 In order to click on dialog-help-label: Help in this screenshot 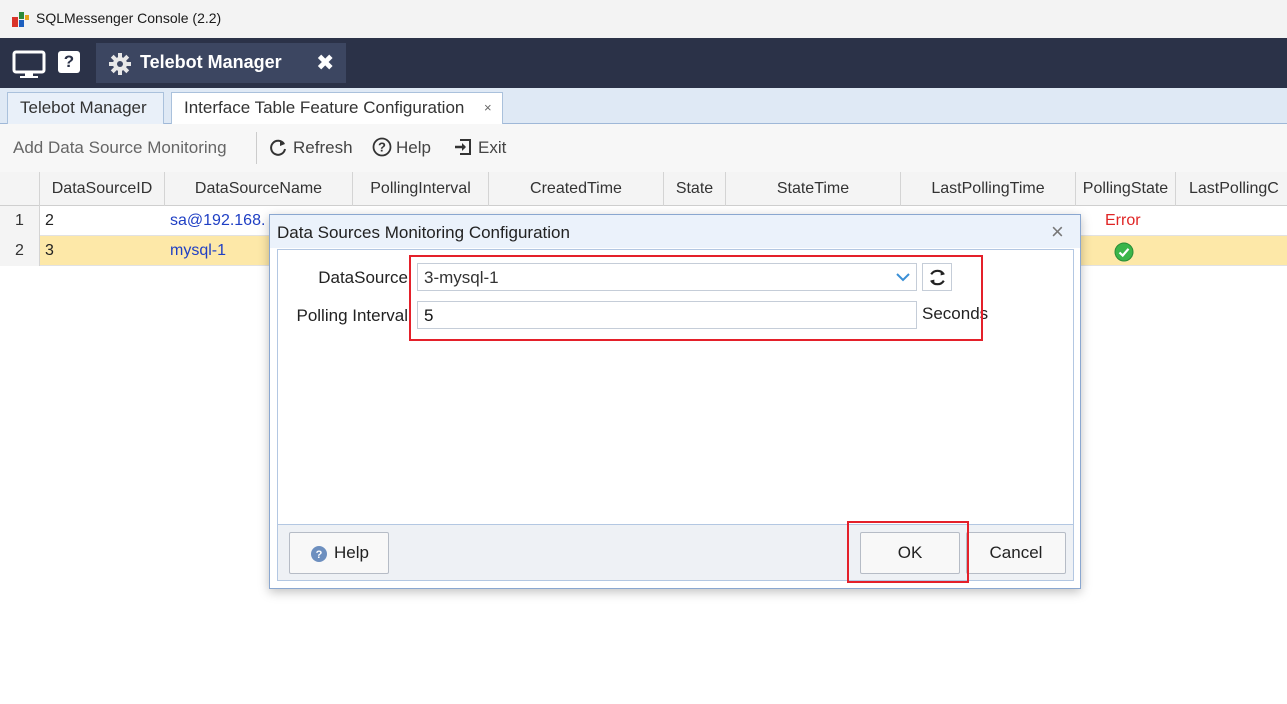, I will do `click(351, 552)`.